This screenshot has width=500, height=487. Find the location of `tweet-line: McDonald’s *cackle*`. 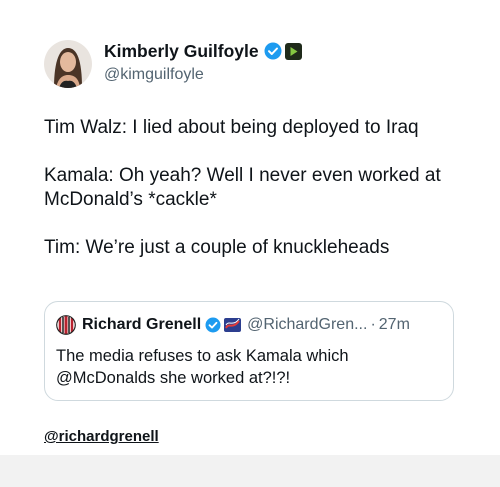

tweet-line: McDonald’s *cackle* is located at coordinates (130, 199).